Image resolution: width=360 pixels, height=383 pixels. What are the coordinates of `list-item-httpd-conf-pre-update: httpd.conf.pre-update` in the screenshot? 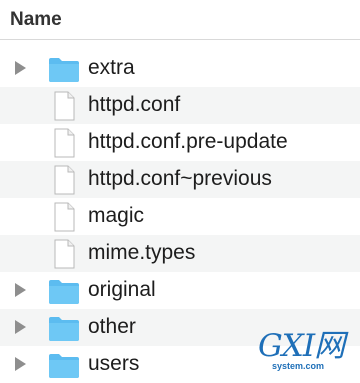 It's located at (180, 142).